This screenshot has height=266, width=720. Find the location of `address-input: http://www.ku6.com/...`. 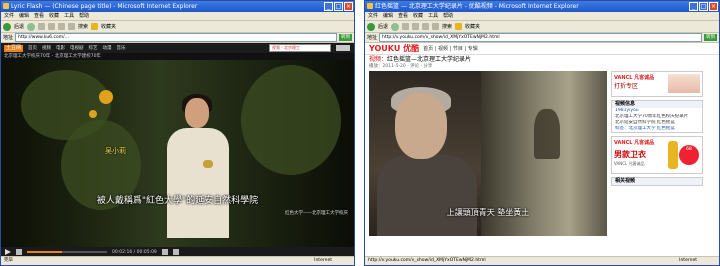

address-input: http://www.ku6.com/... is located at coordinates (176, 37).